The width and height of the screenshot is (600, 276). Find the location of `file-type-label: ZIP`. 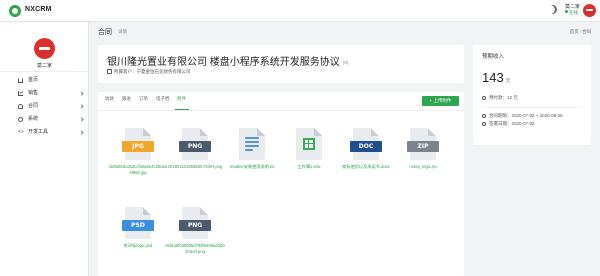

file-type-label: ZIP is located at coordinates (423, 146).